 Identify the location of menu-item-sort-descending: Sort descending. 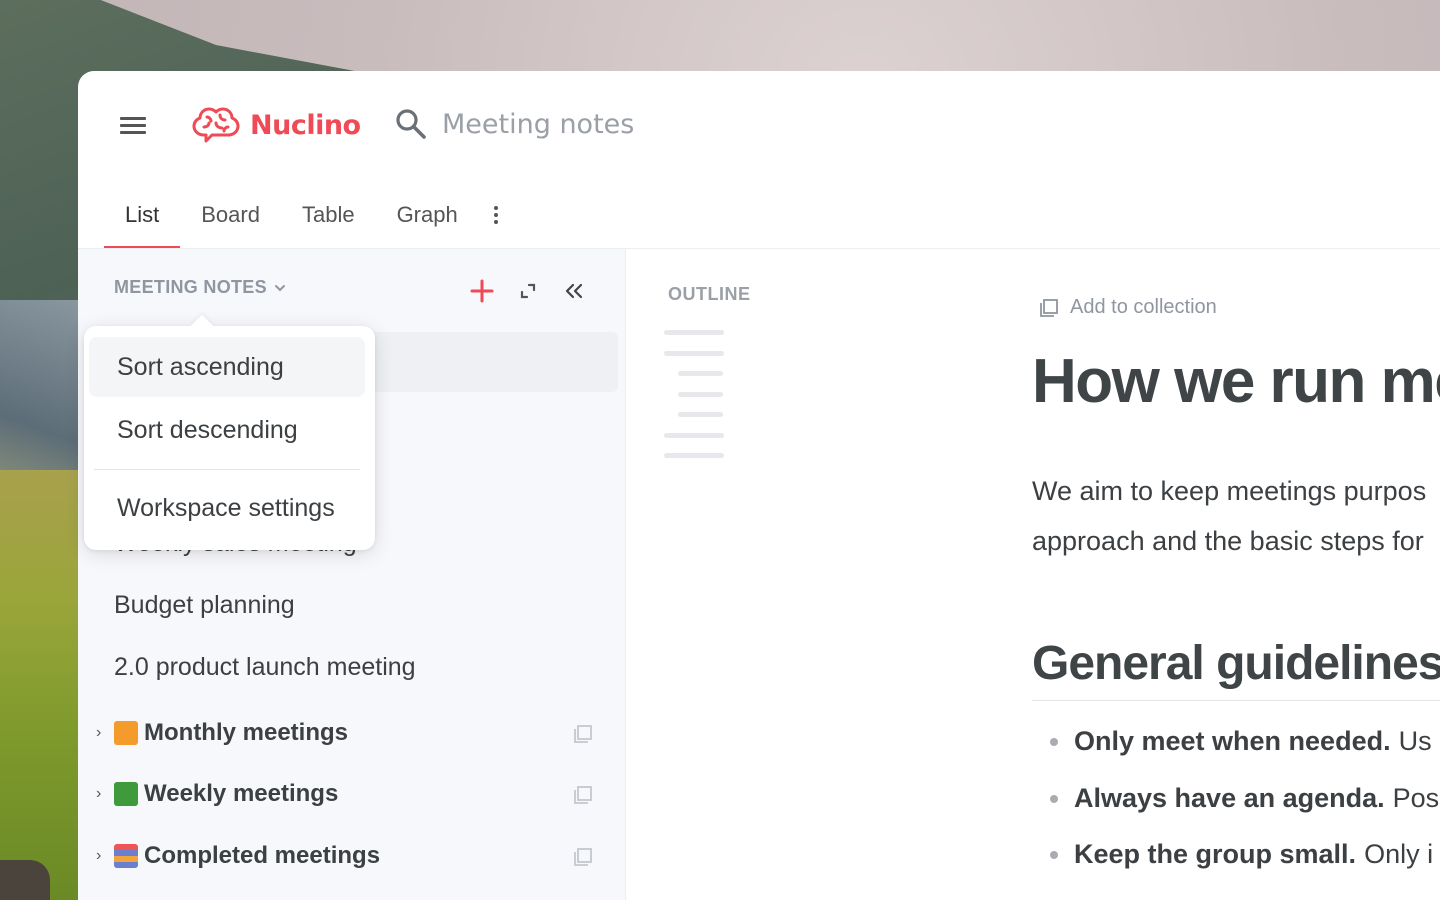
(227, 430).